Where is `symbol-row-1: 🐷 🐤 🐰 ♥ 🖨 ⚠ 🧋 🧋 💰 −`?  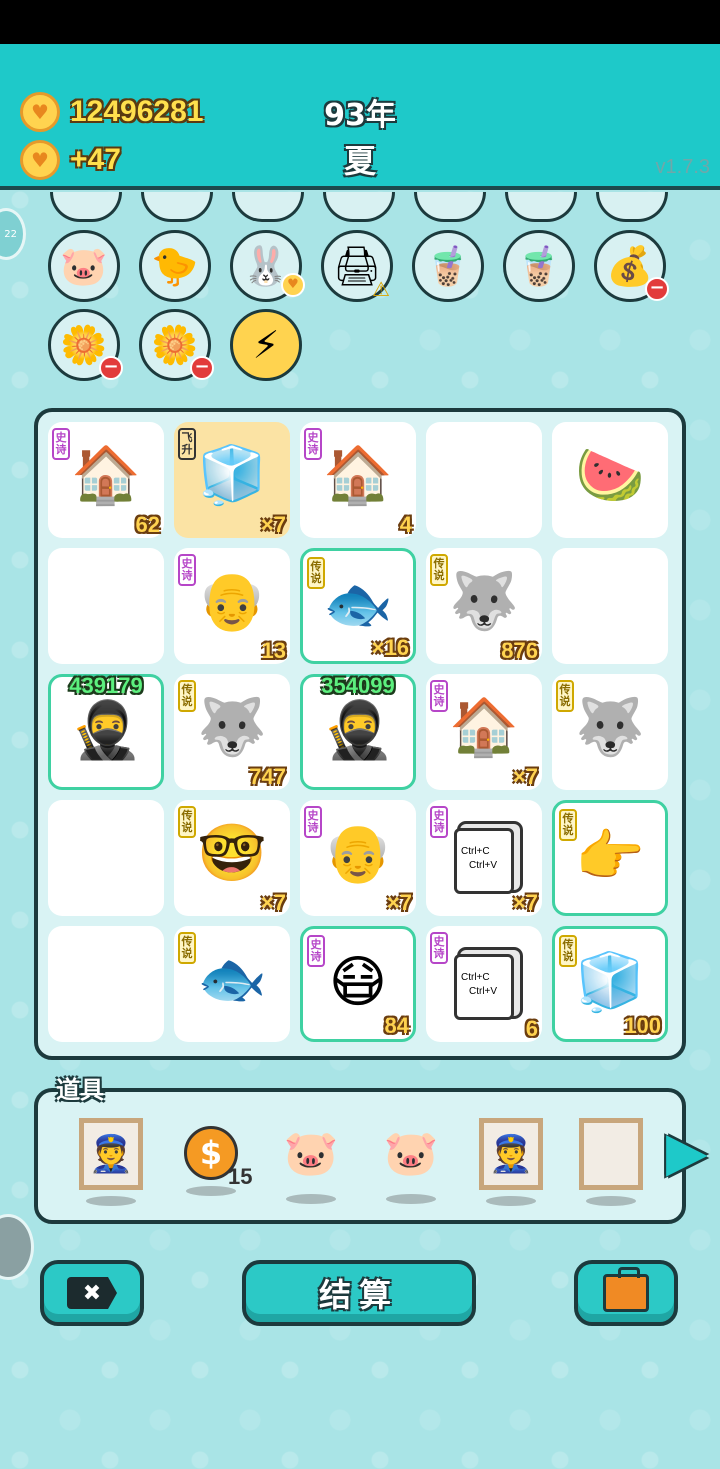
symbol-row-1: 🐷 🐤 🐰 ♥ 🖨 ⚠ 🧋 🧋 💰 − is located at coordinates (358, 266).